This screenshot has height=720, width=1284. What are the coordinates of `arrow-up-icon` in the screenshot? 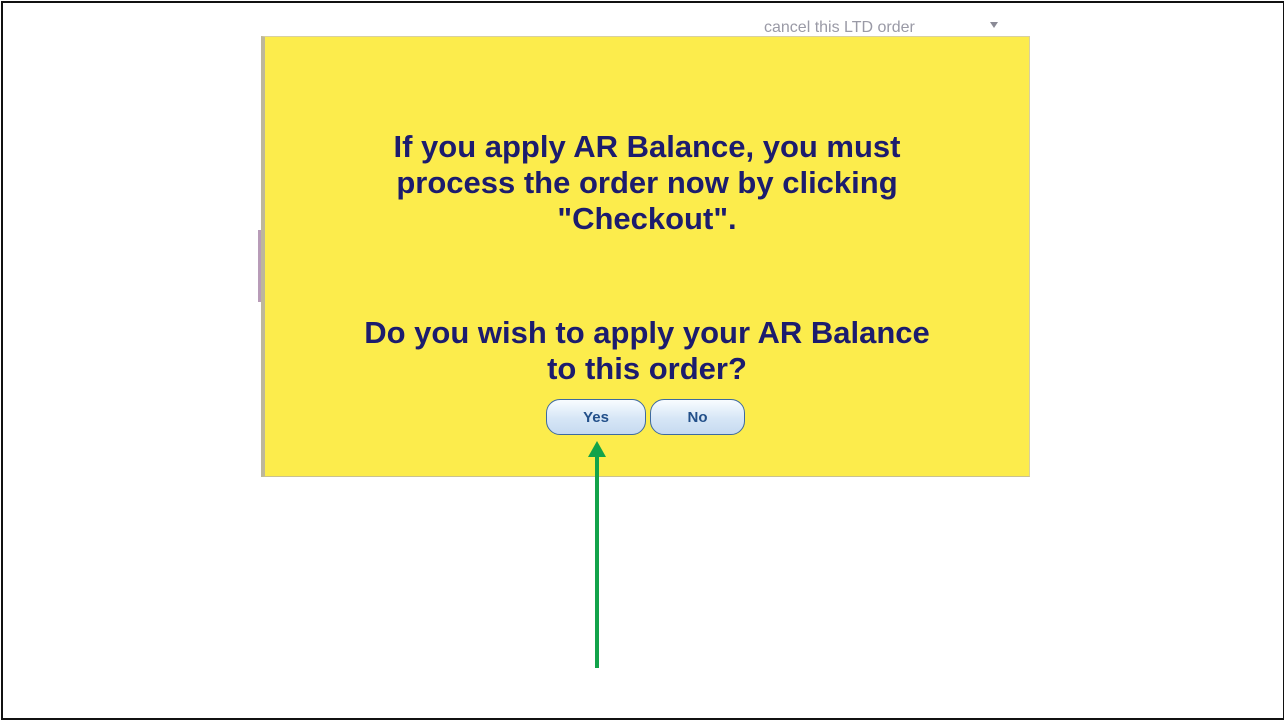 It's located at (597, 449).